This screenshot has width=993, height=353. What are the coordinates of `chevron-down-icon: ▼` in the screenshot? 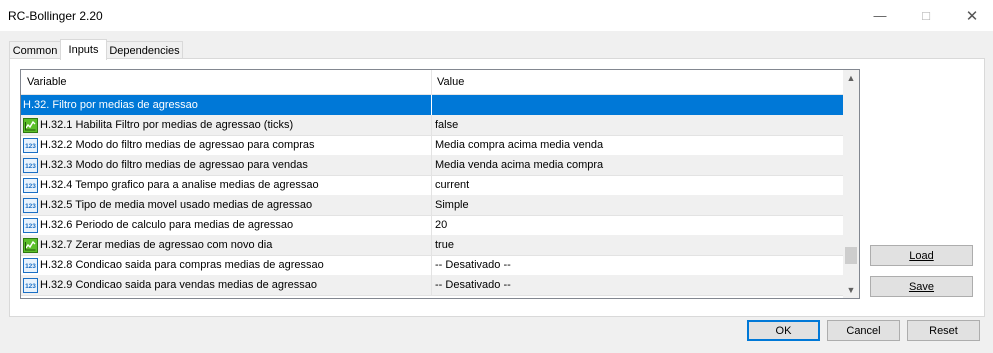 It's located at (851, 290).